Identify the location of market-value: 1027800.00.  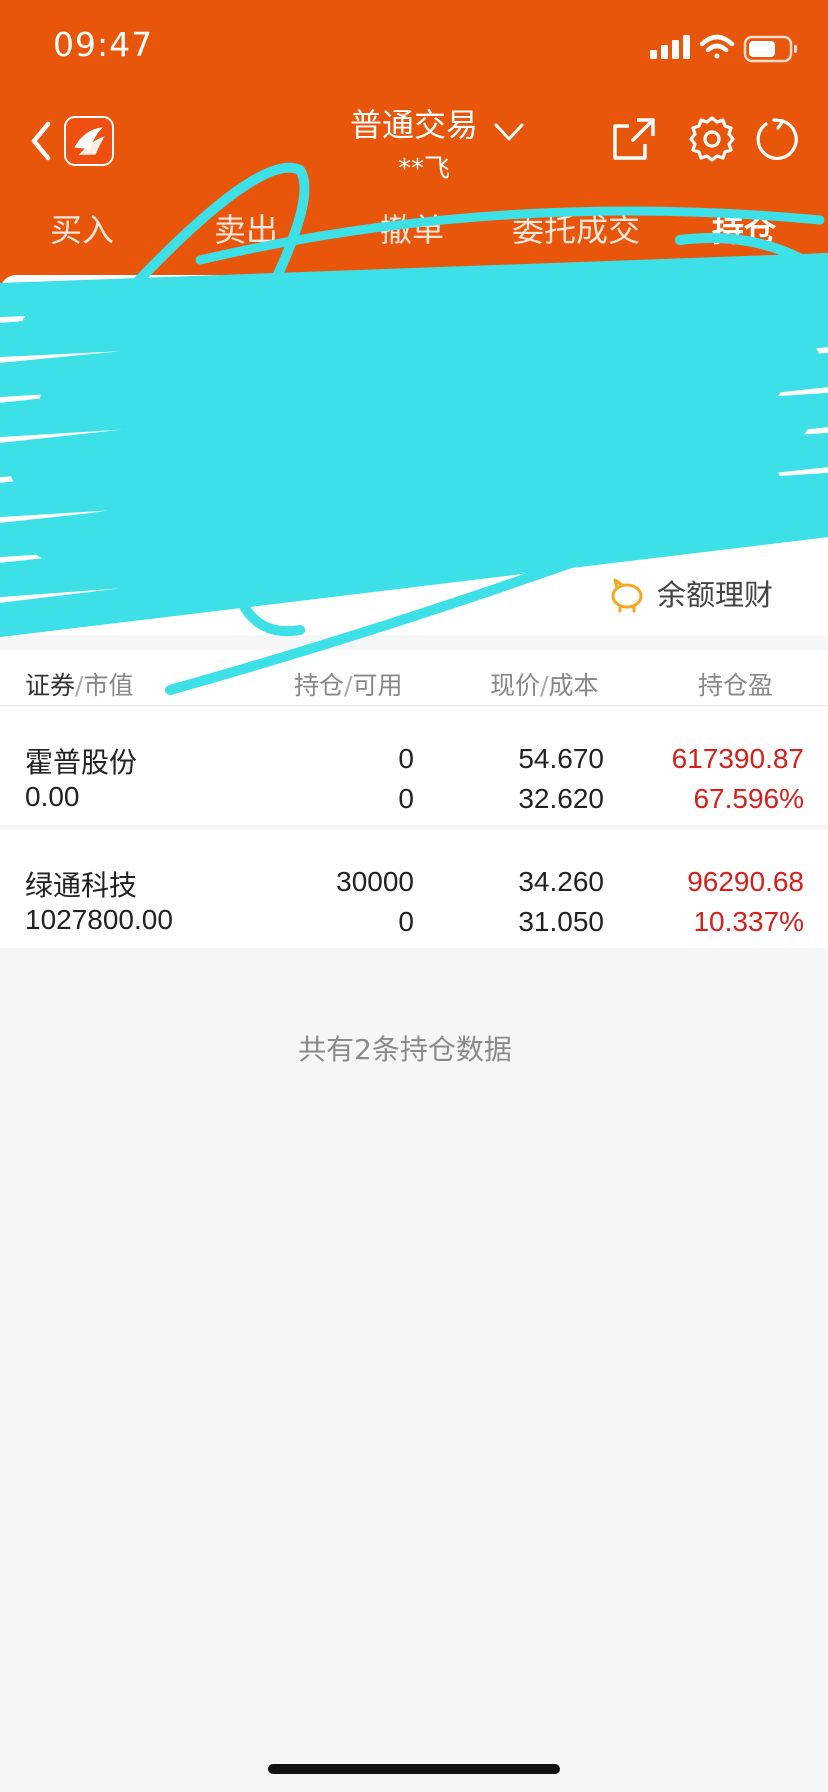
(99, 919).